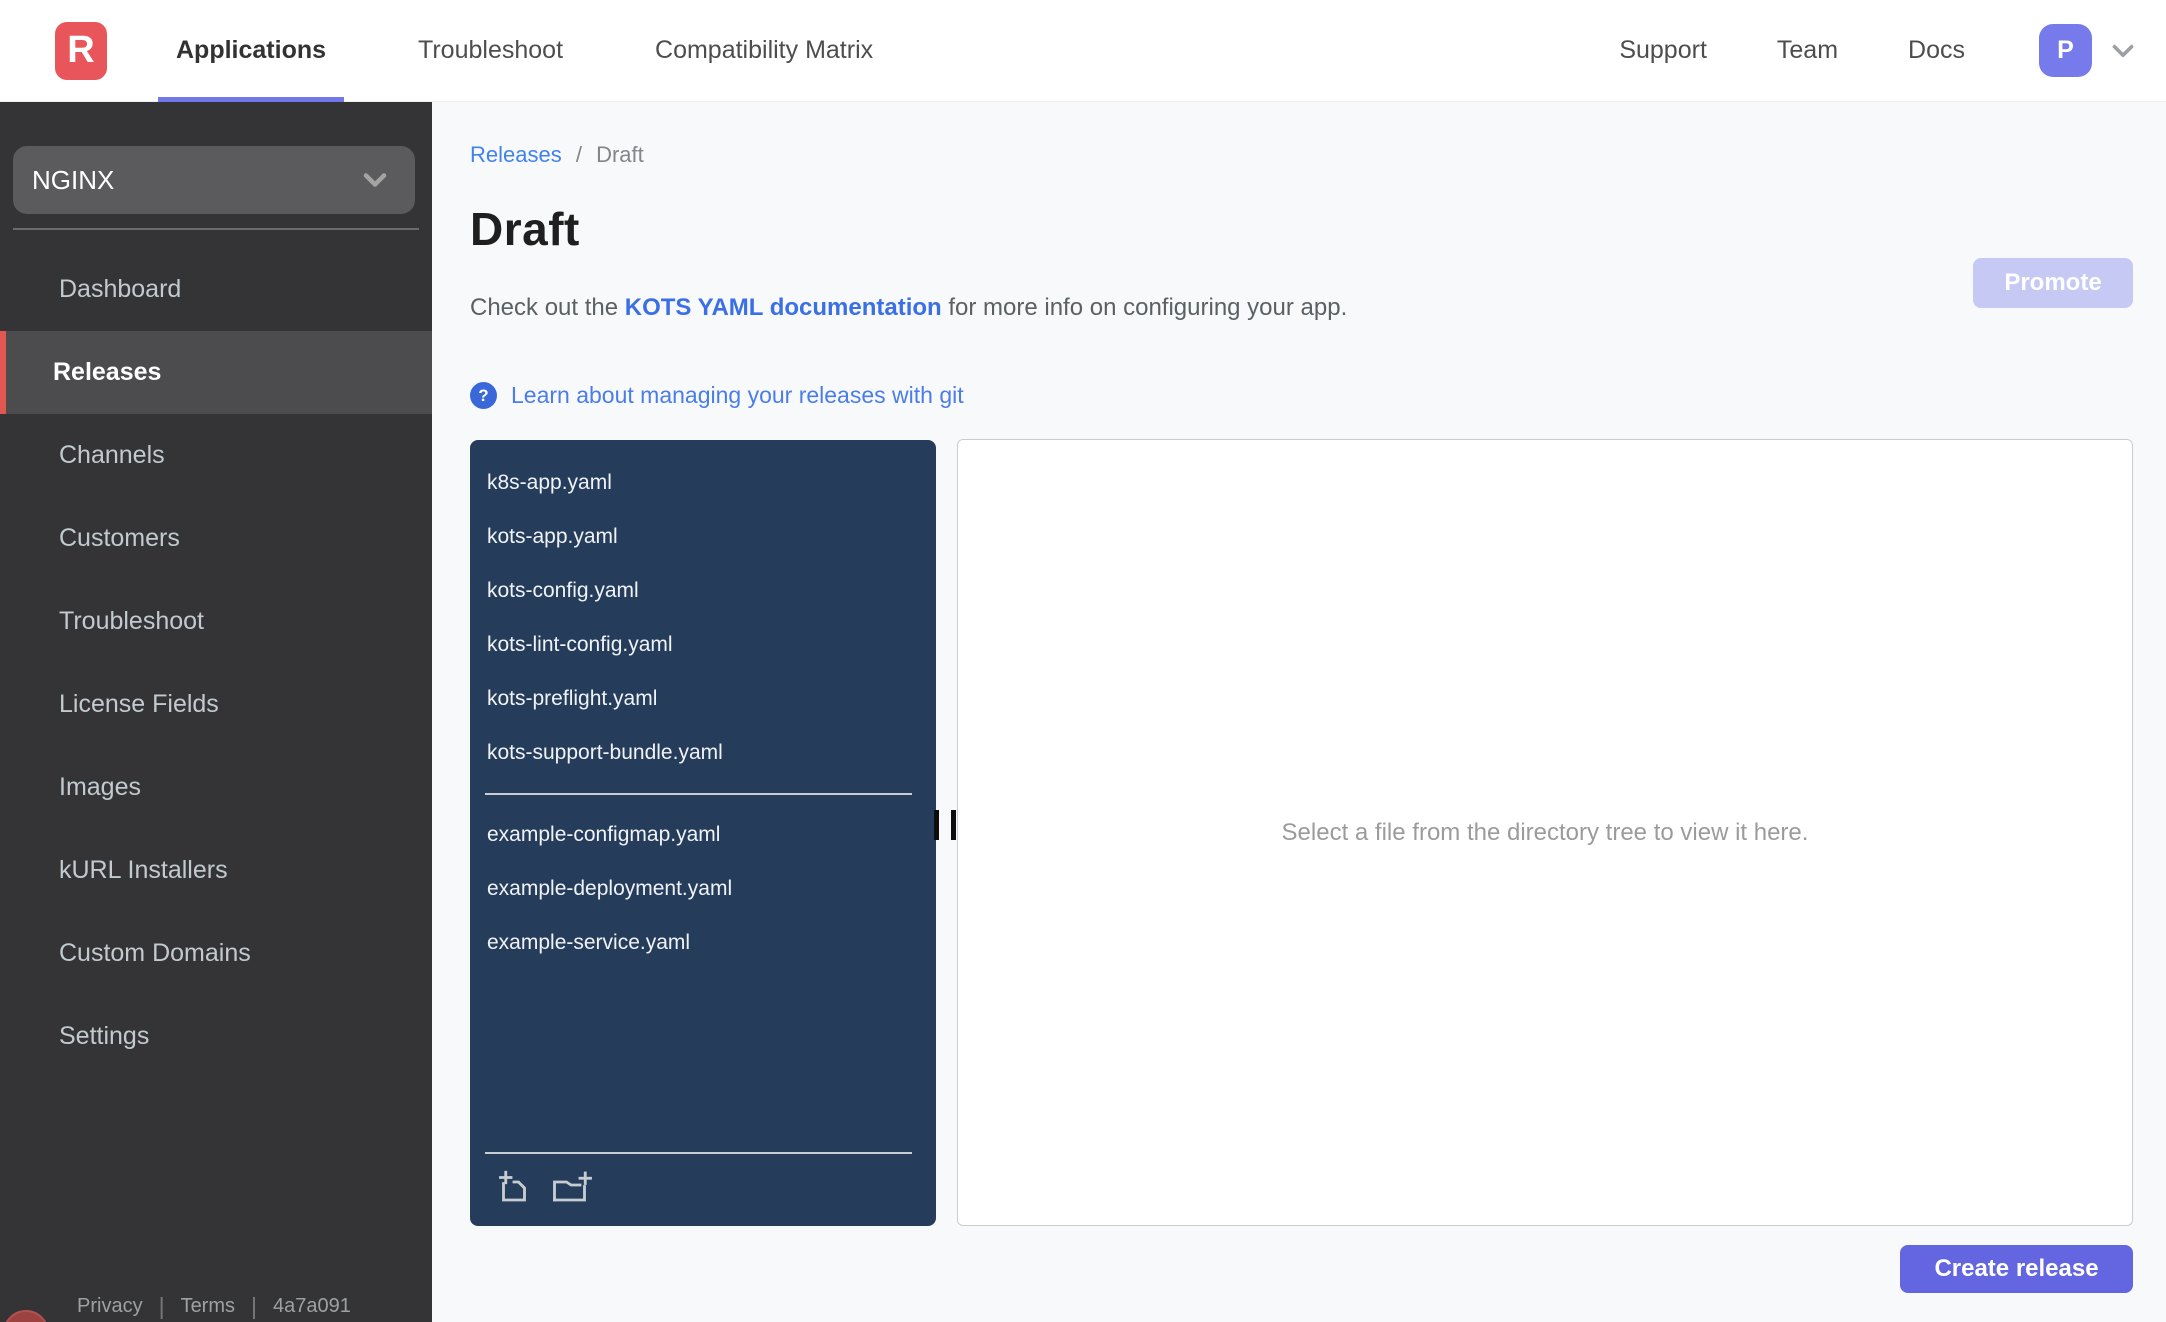 The height and width of the screenshot is (1322, 2166). What do you see at coordinates (251, 51) in the screenshot?
I see `tab-applications: Applications` at bounding box center [251, 51].